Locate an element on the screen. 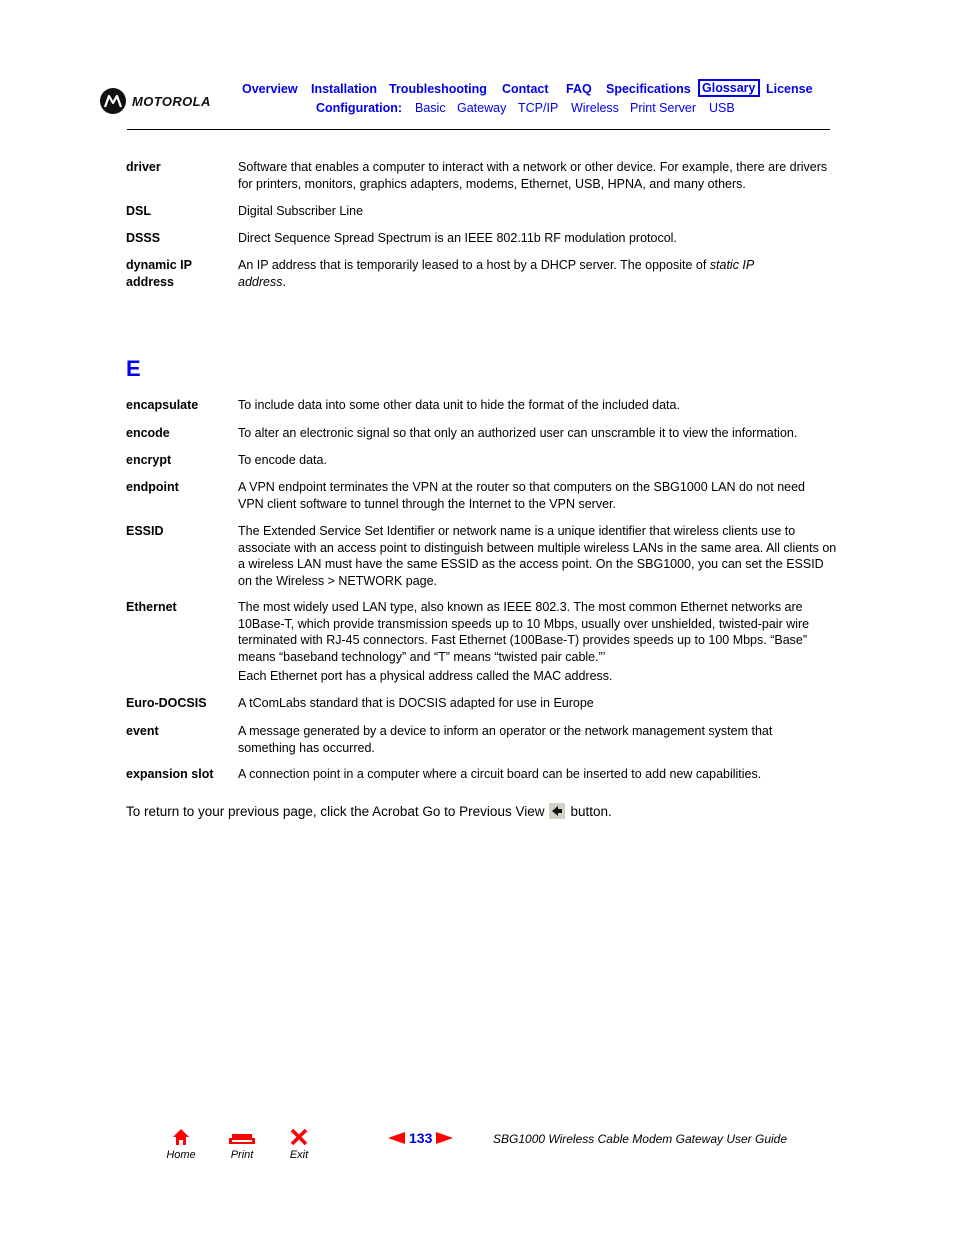  configuration-label: Configuration: is located at coordinates (359, 108).